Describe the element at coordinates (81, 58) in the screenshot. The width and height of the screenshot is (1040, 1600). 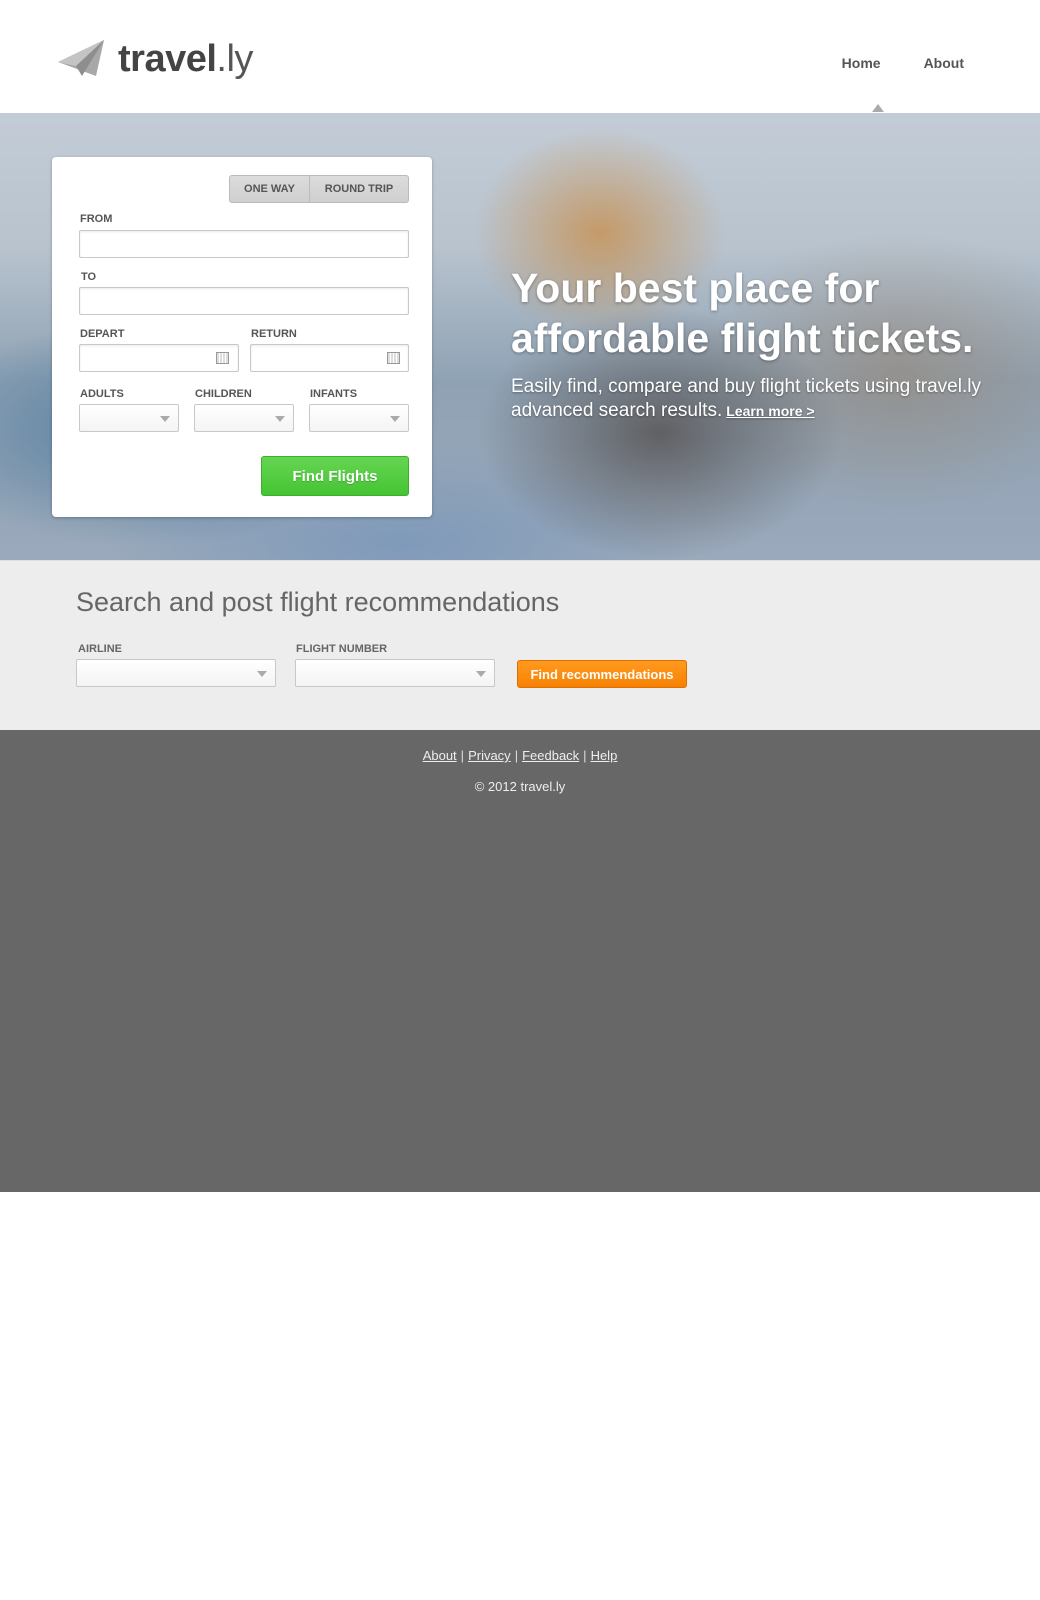
I see `paper-plane-icon` at that location.